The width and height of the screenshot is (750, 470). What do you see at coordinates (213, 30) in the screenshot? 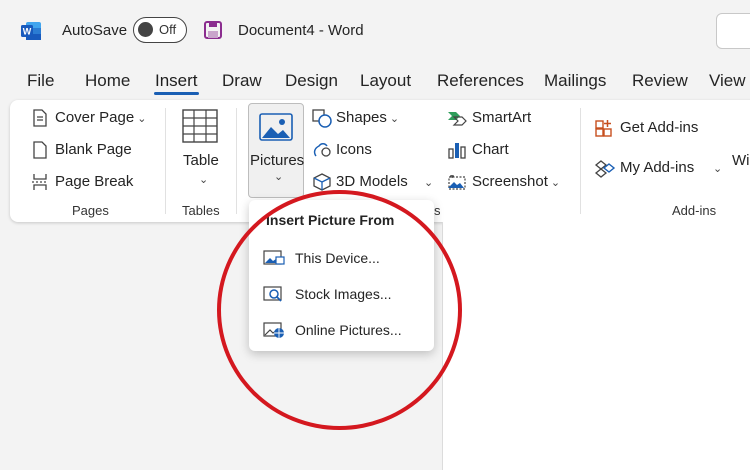
I see `save-icon` at bounding box center [213, 30].